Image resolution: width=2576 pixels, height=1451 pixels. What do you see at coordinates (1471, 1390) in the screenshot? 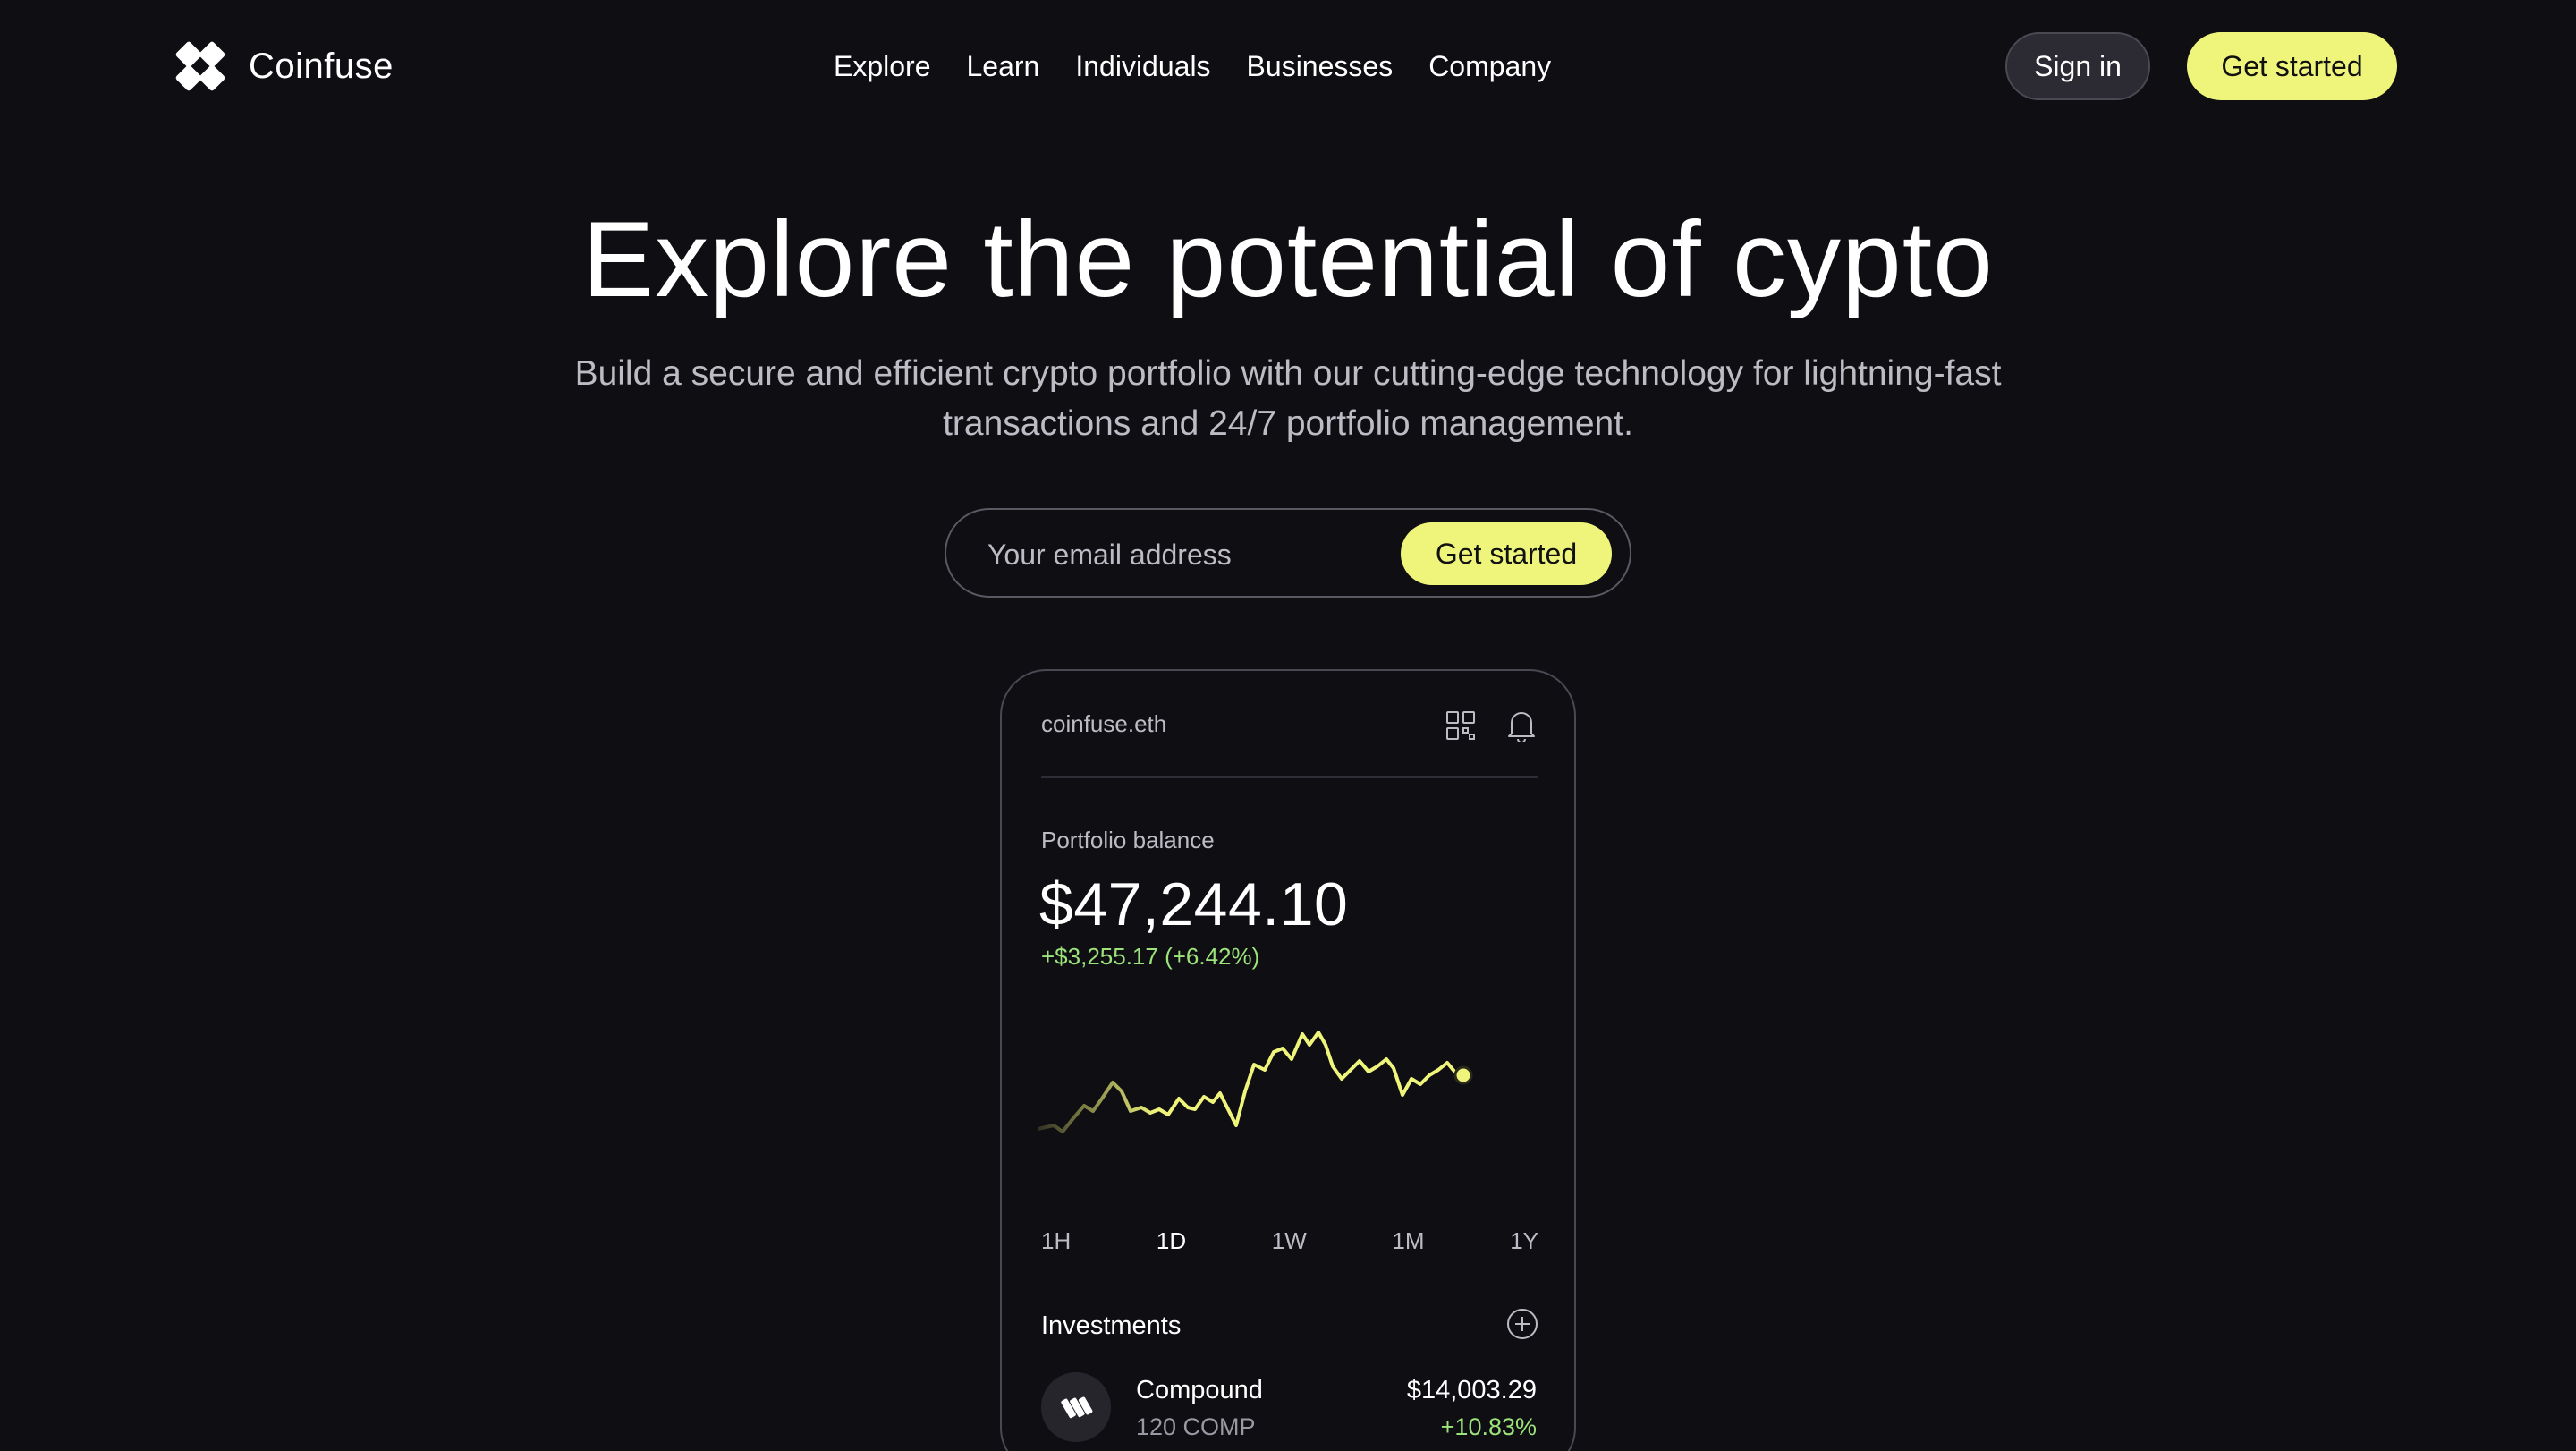
I see `asset-value: $14,003.29` at bounding box center [1471, 1390].